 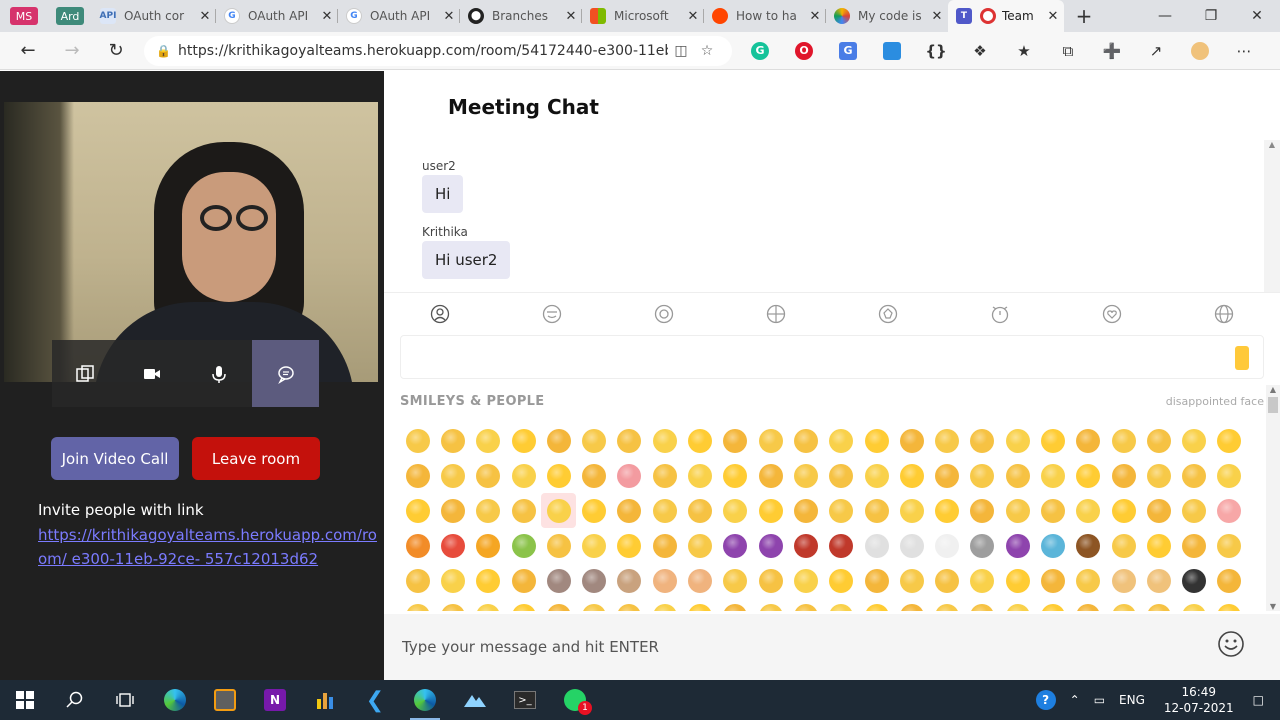 I want to click on new-tab-button: +, so click(x=1084, y=16).